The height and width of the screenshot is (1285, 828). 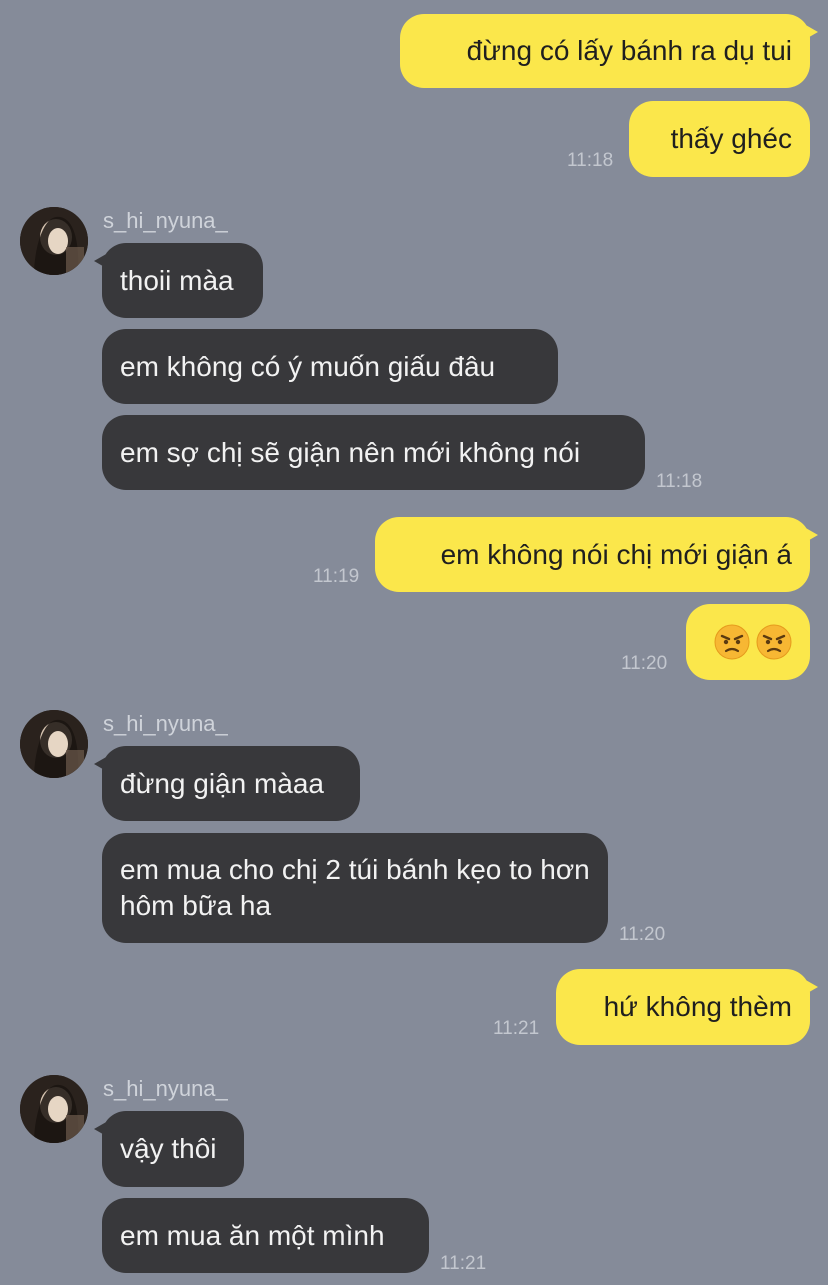 I want to click on message-bubble-incoming: em mua ăn một mình, so click(x=265, y=1235).